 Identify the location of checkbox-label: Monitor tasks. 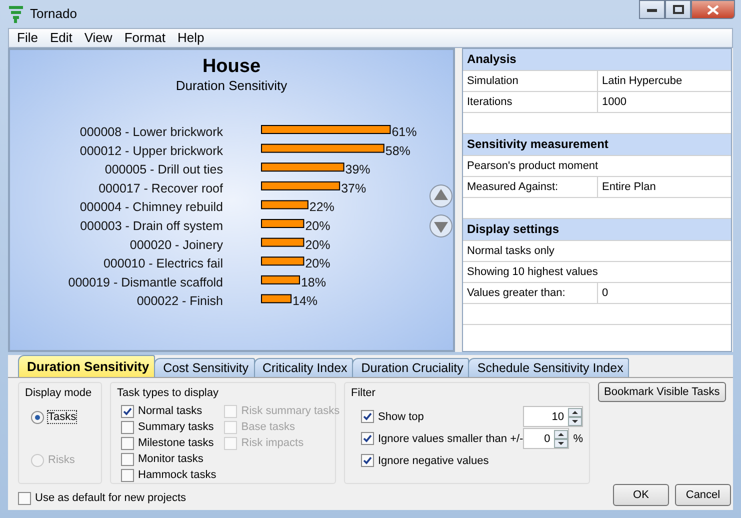
(171, 459).